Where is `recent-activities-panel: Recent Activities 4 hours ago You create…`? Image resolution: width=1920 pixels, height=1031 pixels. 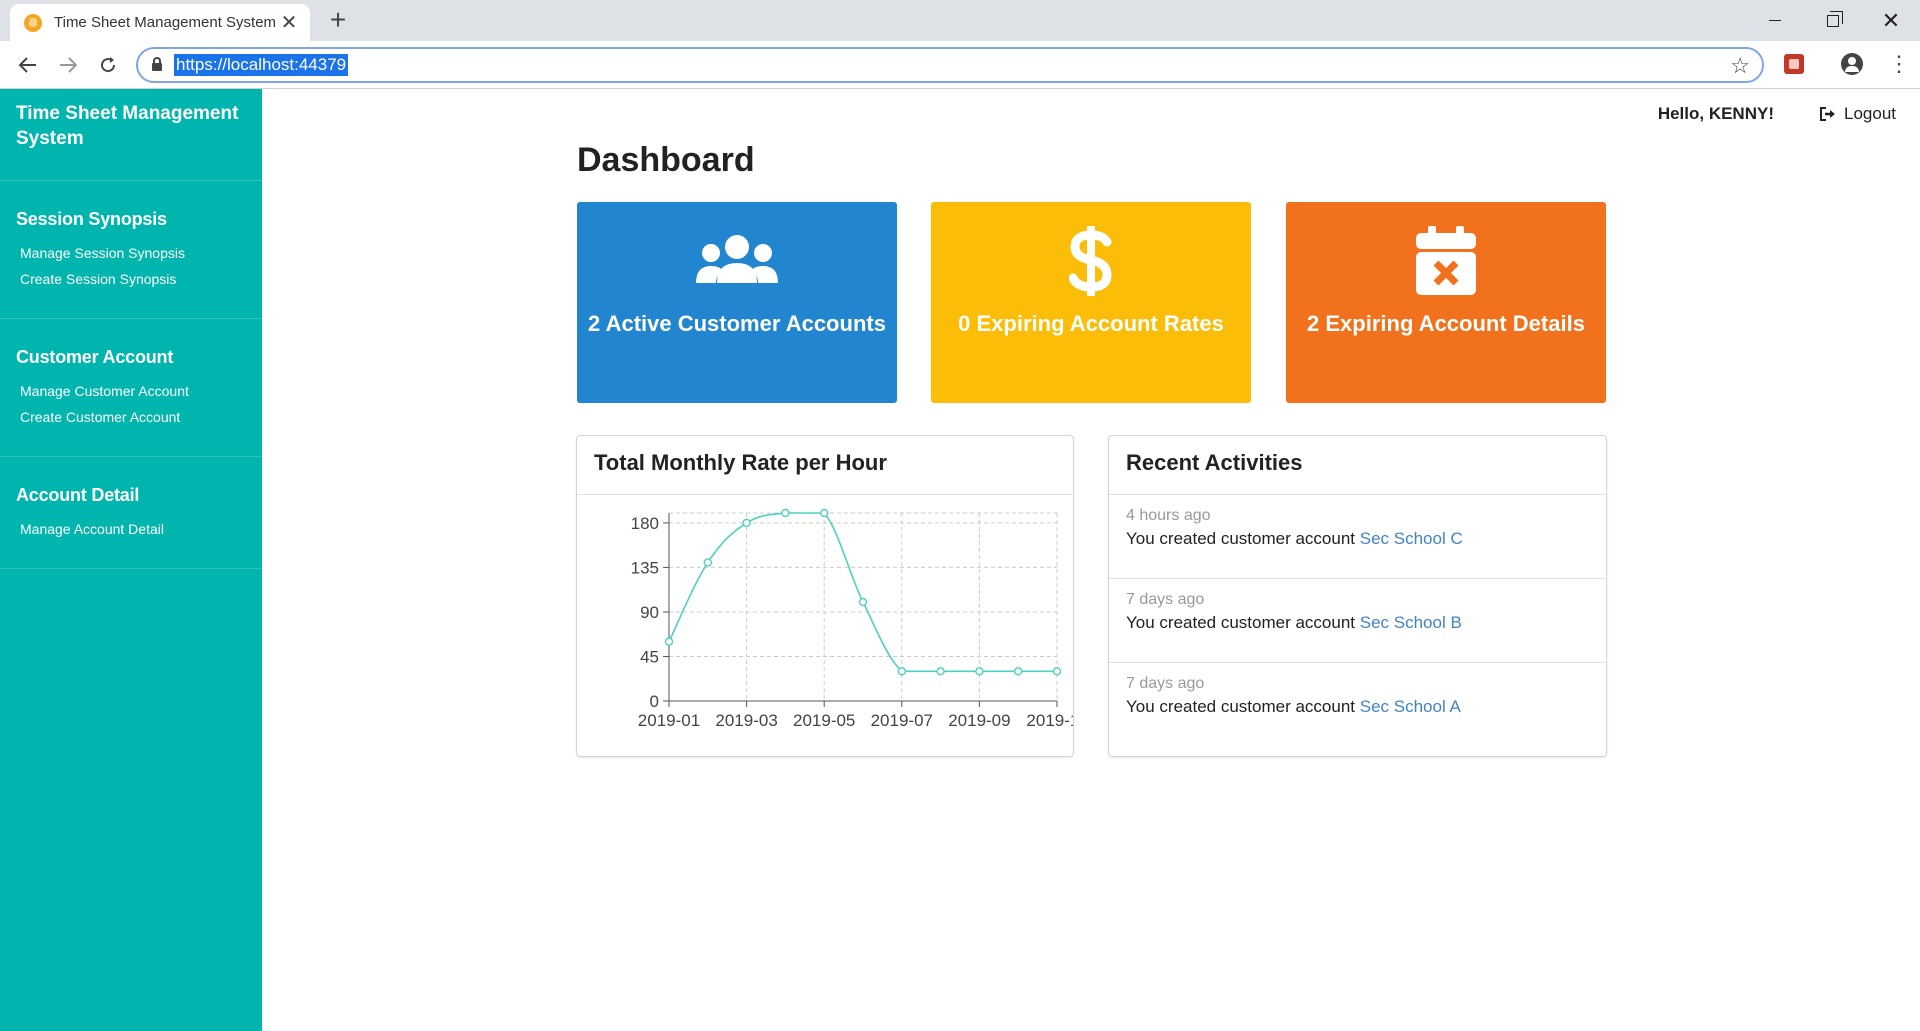 recent-activities-panel: Recent Activities 4 hours ago You create… is located at coordinates (1357, 596).